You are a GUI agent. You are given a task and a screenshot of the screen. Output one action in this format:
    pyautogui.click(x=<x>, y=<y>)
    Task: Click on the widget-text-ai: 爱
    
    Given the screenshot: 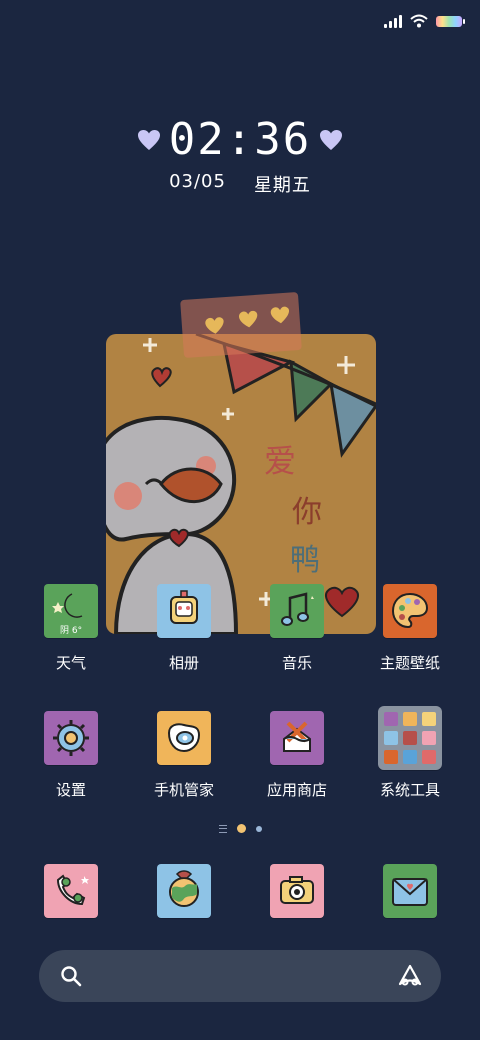 What is the action you would take?
    pyautogui.click(x=280, y=461)
    